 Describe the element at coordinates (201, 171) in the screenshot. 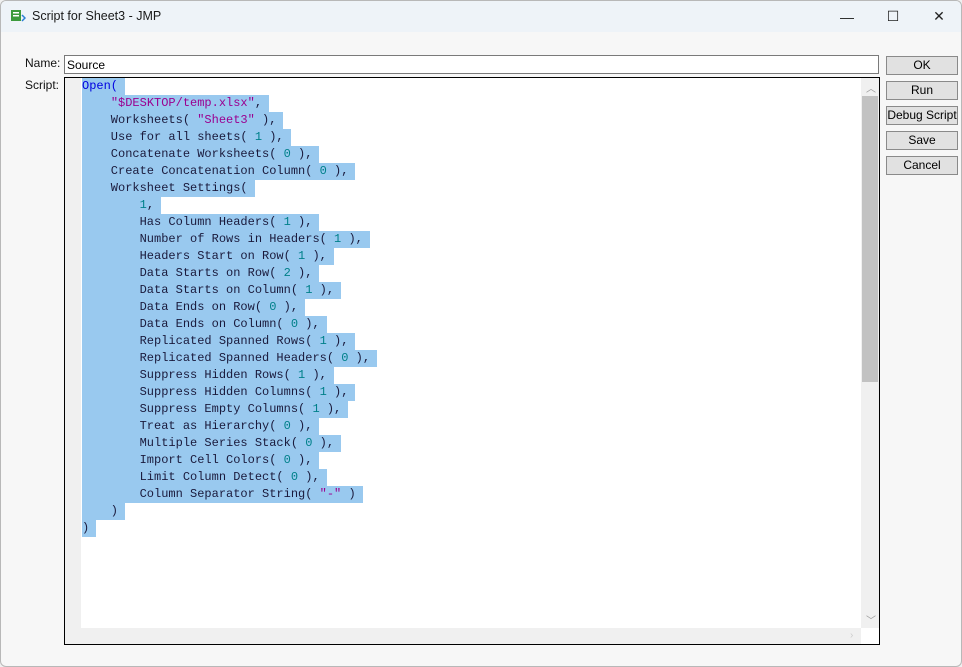

I see `code-token: Create Concatenation Column(` at that location.